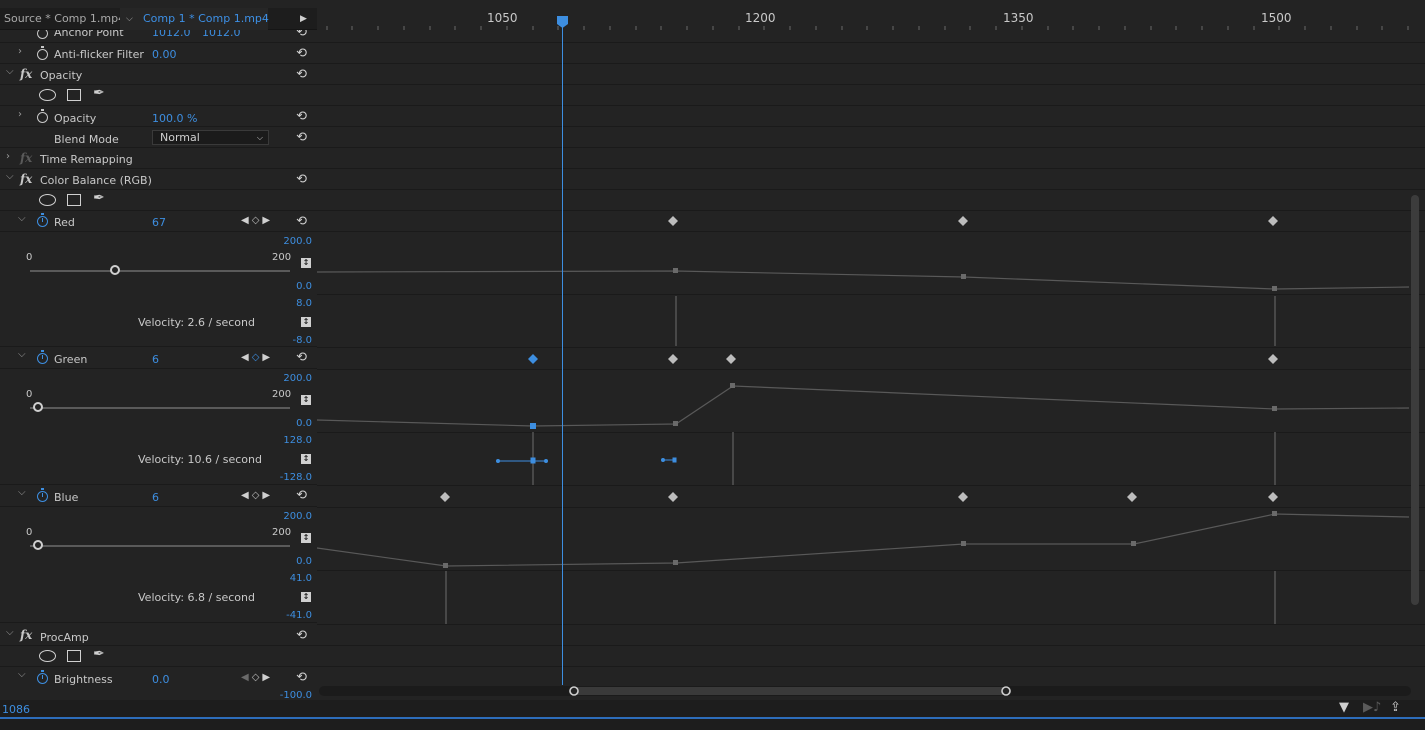 This screenshot has height=730, width=1425. Describe the element at coordinates (171, 34) in the screenshot. I see `anchor-x-value: 1012.0` at that location.